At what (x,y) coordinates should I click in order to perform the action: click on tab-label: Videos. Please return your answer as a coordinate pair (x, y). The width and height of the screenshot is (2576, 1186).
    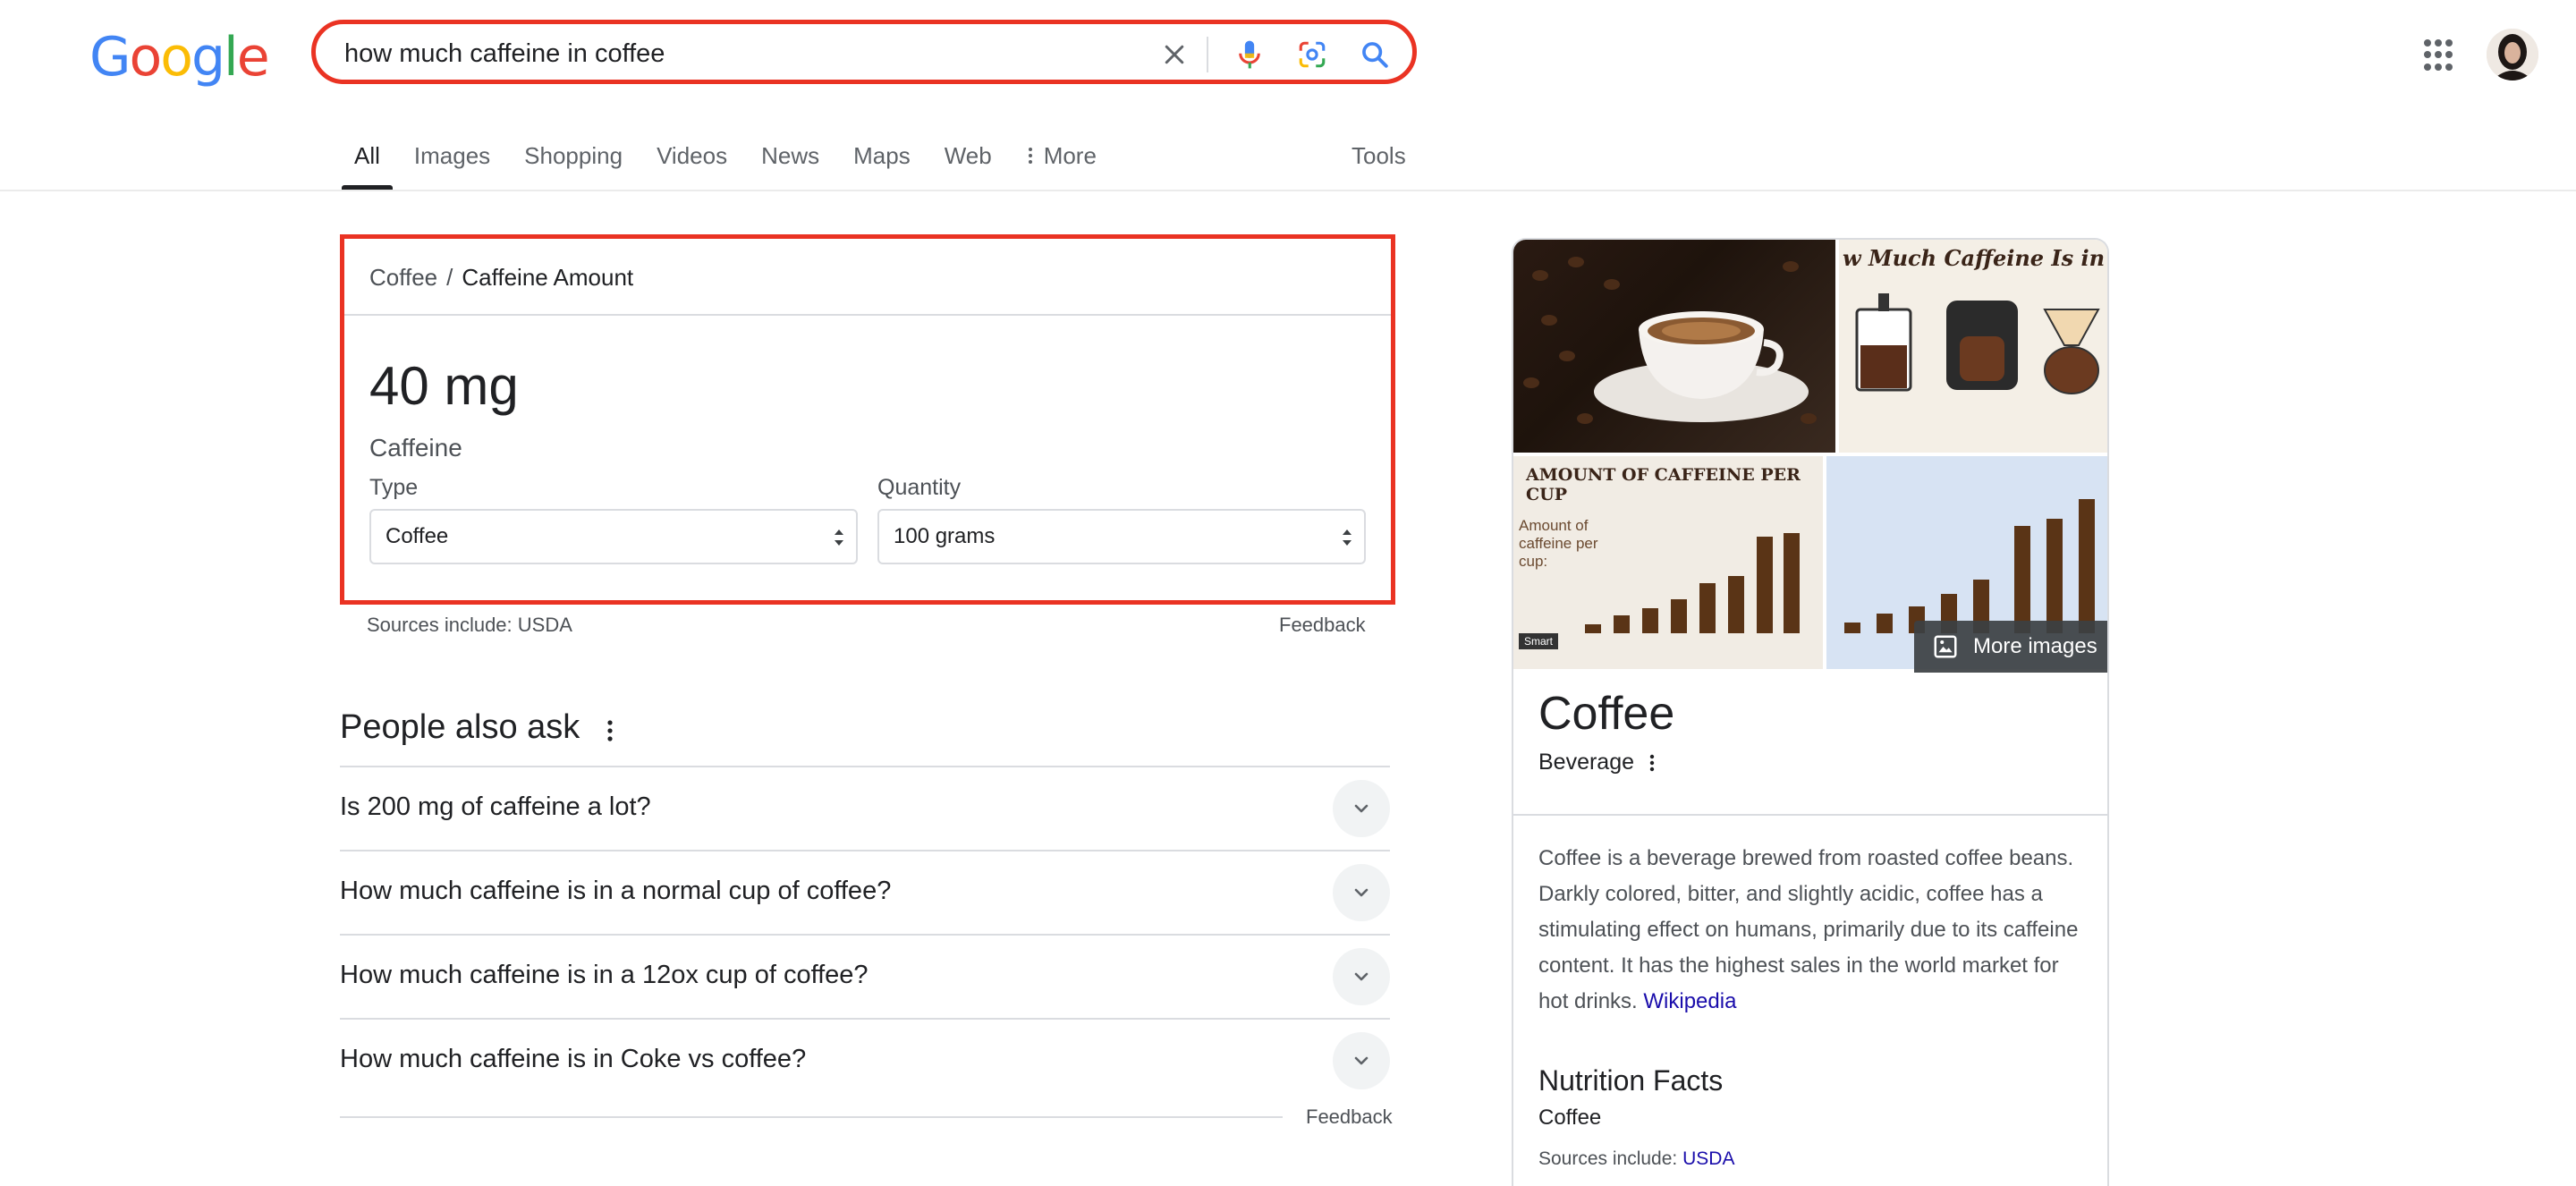
    Looking at the image, I should click on (692, 155).